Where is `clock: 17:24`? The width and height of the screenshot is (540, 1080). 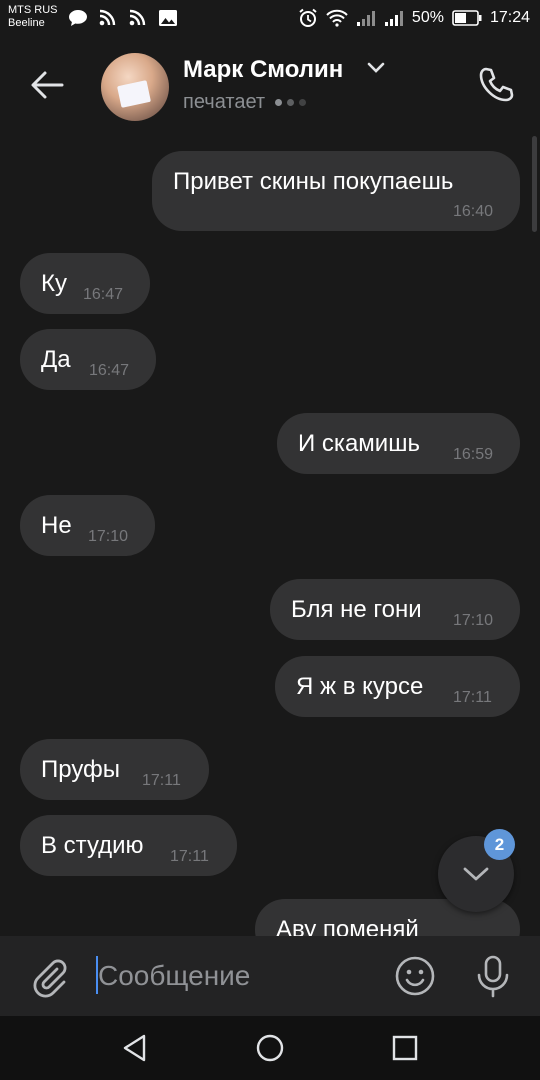 clock: 17:24 is located at coordinates (509, 17).